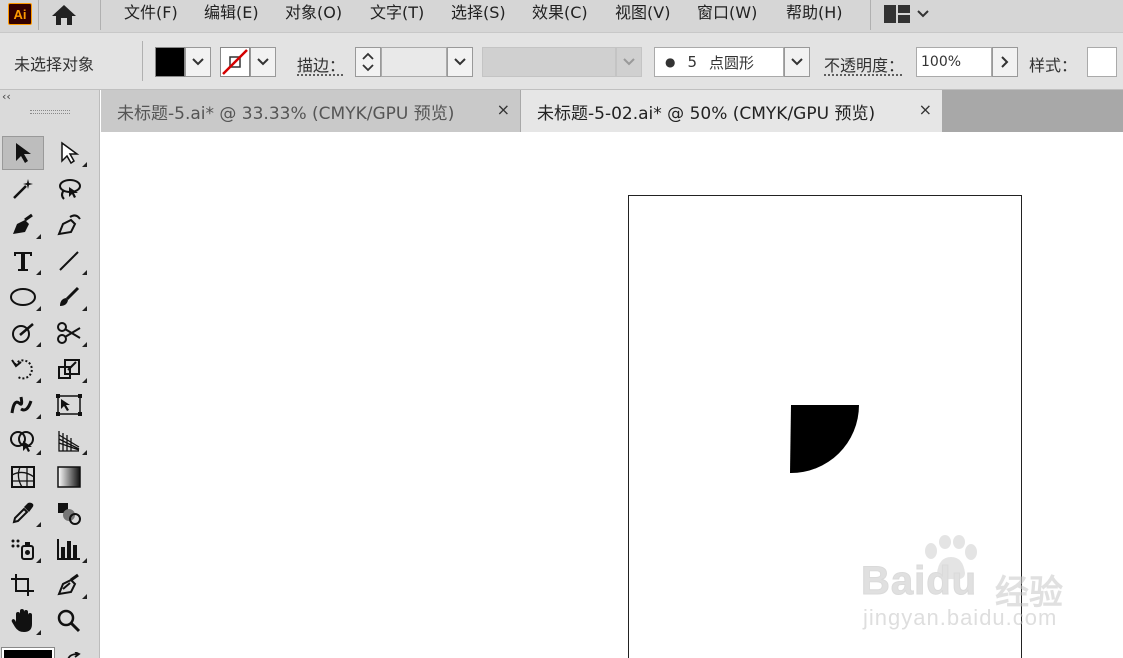 This screenshot has width=1123, height=658. What do you see at coordinates (50, 112) in the screenshot?
I see `panel-grip` at bounding box center [50, 112].